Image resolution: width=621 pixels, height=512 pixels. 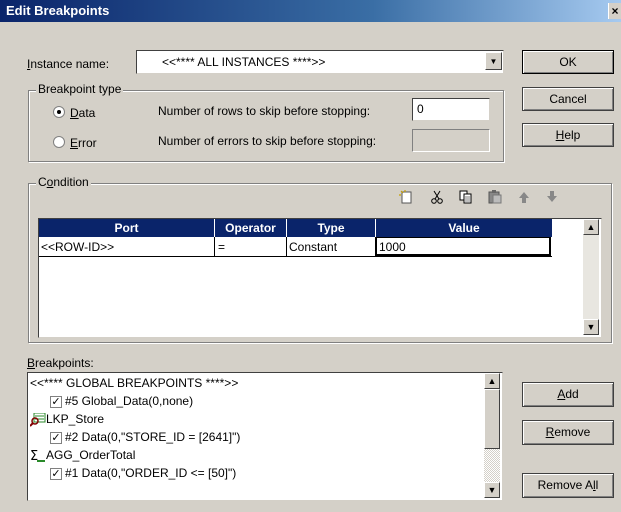 What do you see at coordinates (59, 112) in the screenshot?
I see `data-radio` at bounding box center [59, 112].